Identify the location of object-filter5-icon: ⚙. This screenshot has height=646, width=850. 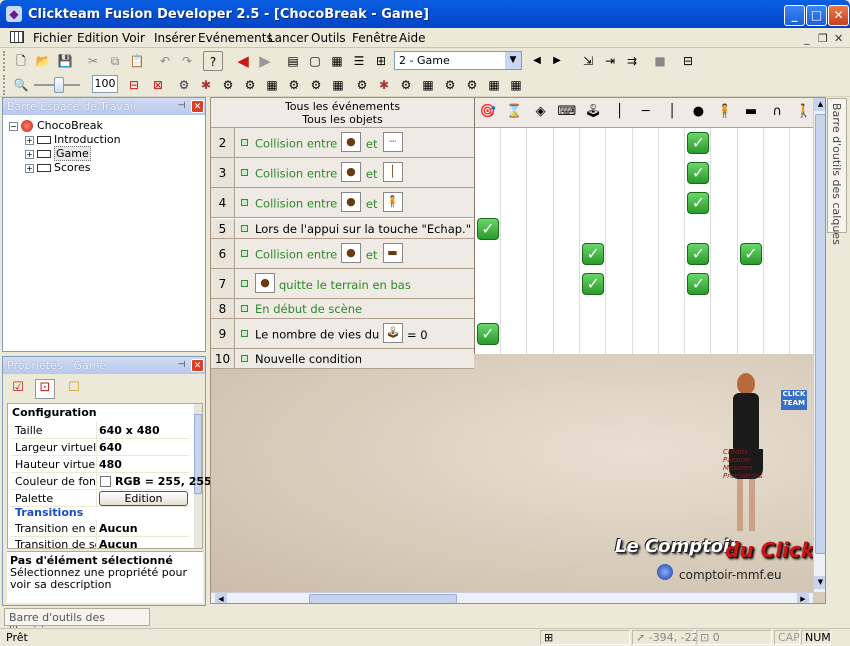
(362, 85).